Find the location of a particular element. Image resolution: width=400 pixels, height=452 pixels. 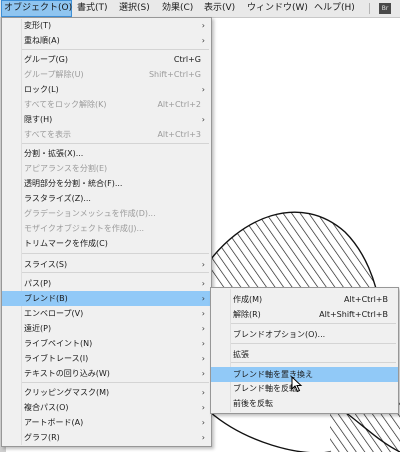

menu-item-label: ライブトレース(I) is located at coordinates (56, 358).